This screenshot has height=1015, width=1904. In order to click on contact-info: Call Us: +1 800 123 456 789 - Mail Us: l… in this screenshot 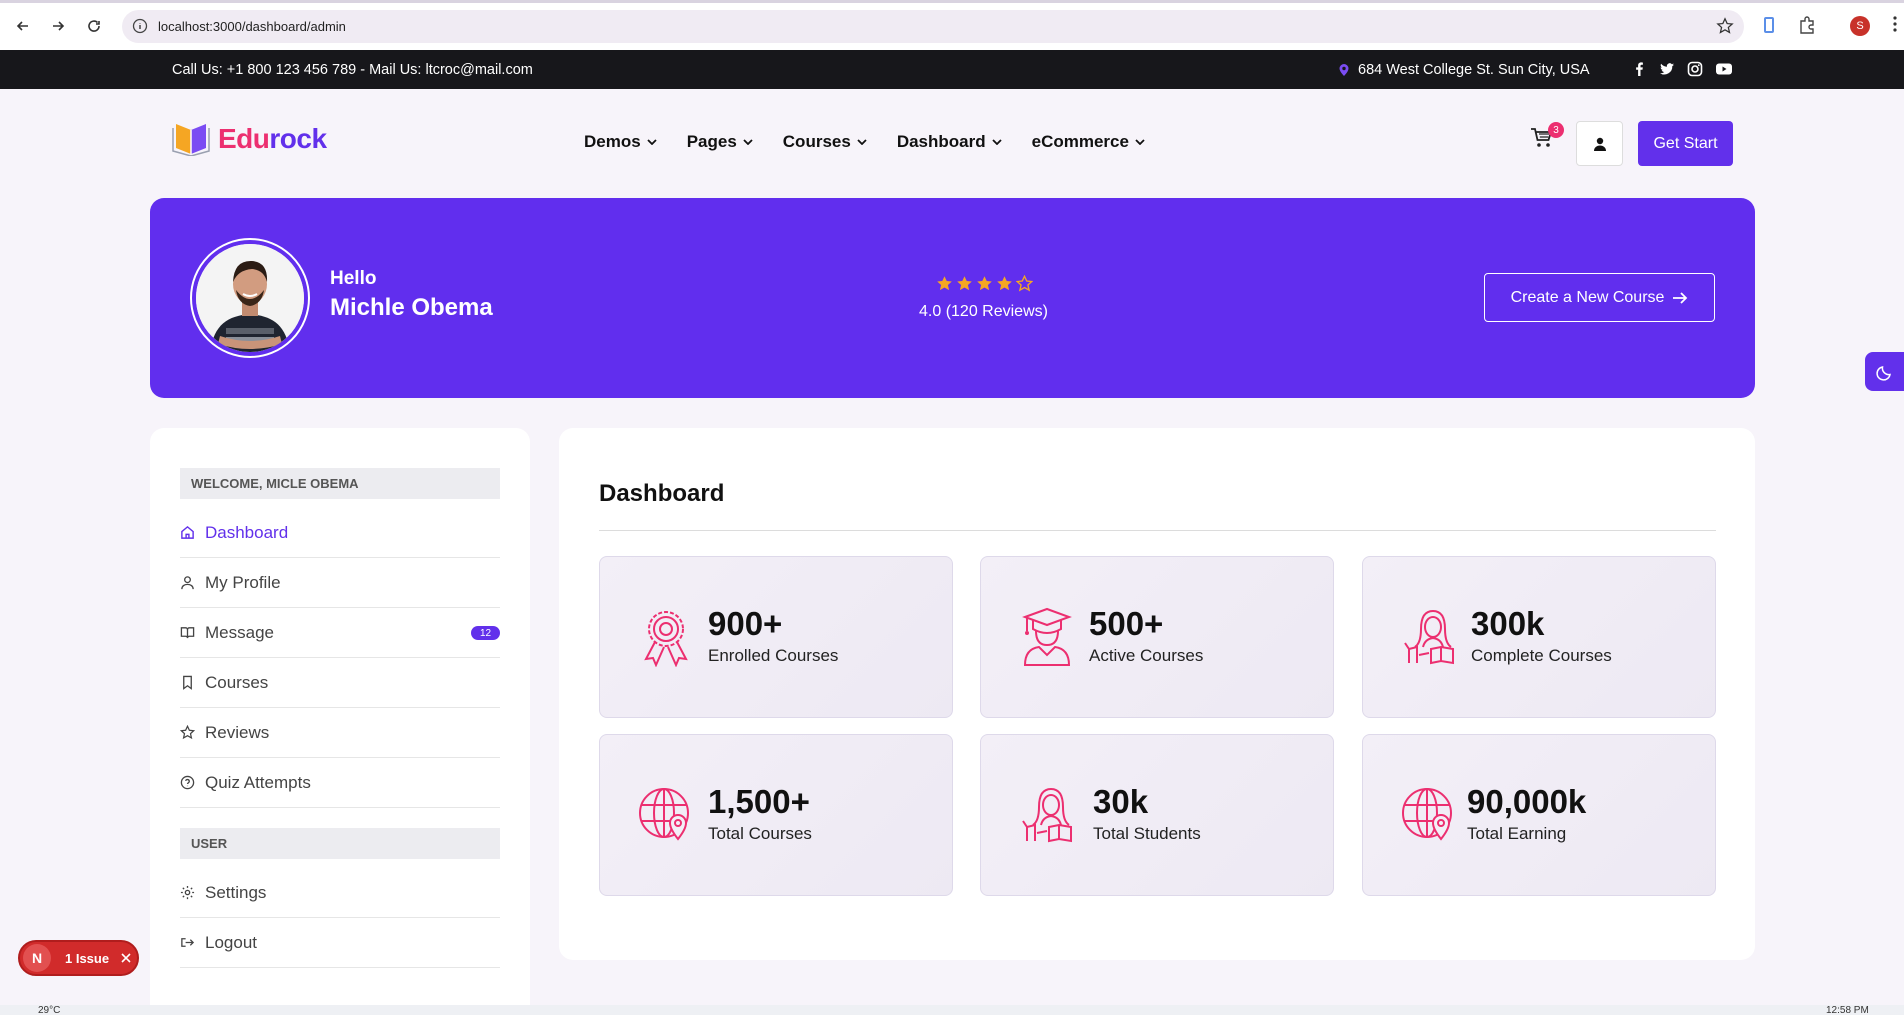, I will do `click(352, 70)`.